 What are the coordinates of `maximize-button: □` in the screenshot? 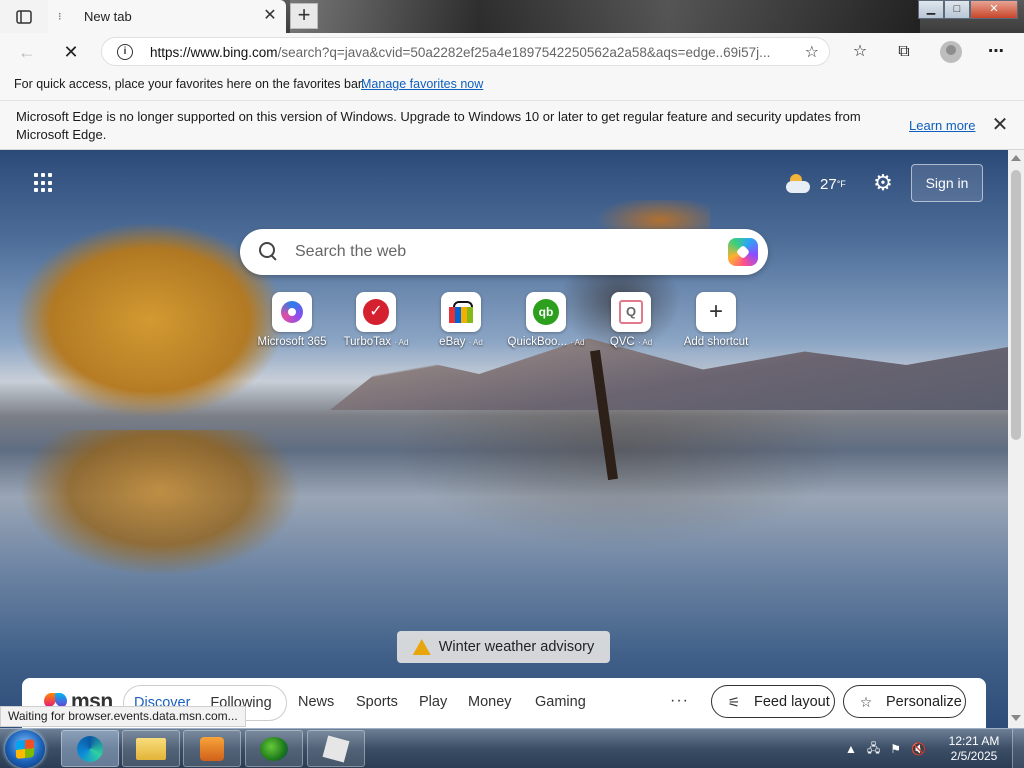 It's located at (957, 9).